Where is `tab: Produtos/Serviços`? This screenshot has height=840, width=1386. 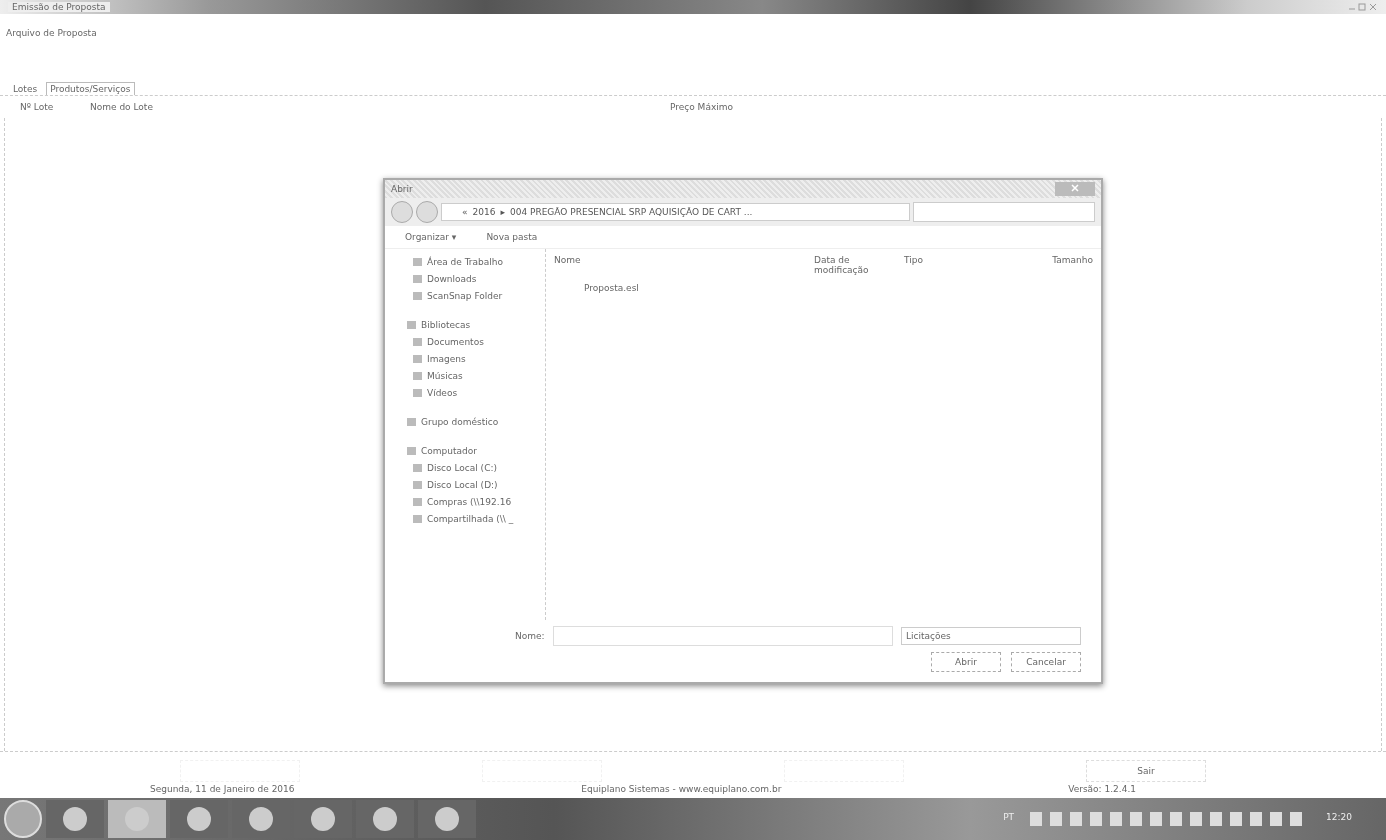
tab: Produtos/Serviços is located at coordinates (90, 88).